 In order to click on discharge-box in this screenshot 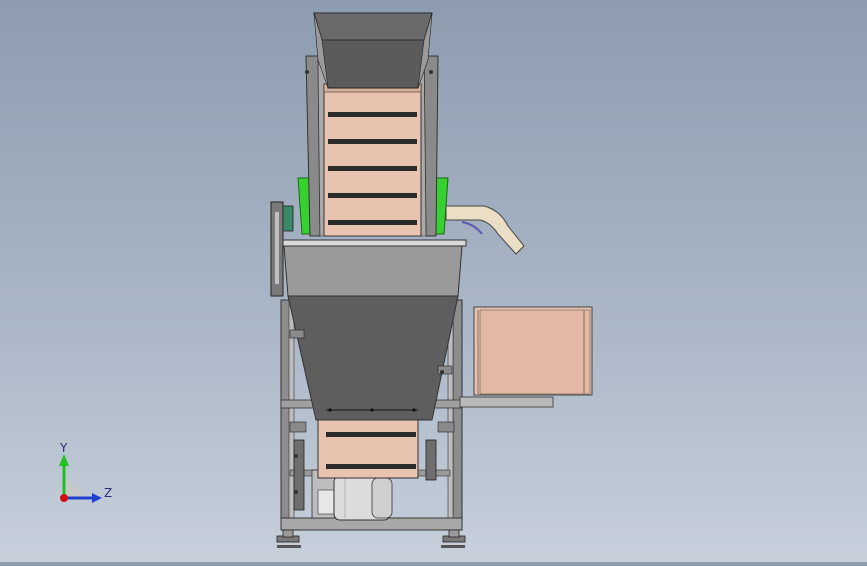, I will do `click(526, 357)`.